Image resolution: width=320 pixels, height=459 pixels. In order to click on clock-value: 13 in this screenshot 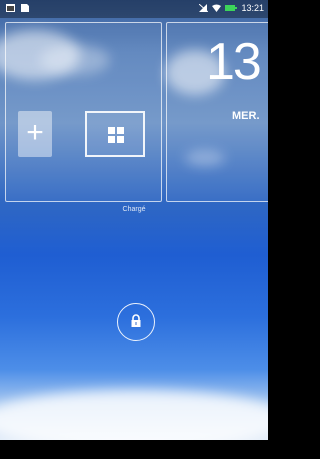, I will do `click(234, 62)`.